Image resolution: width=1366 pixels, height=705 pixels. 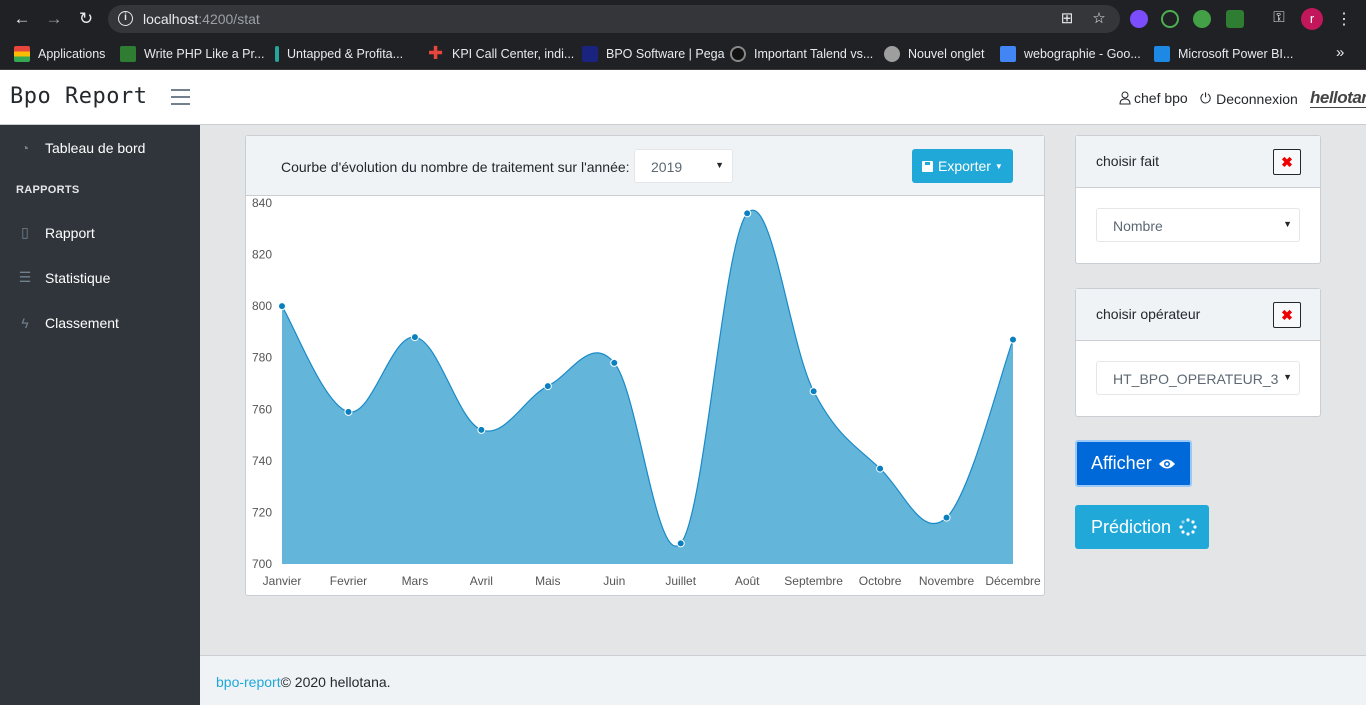 What do you see at coordinates (614, 19) in the screenshot?
I see `address-bar: i localhost:4200/stat ⊞ ☆` at bounding box center [614, 19].